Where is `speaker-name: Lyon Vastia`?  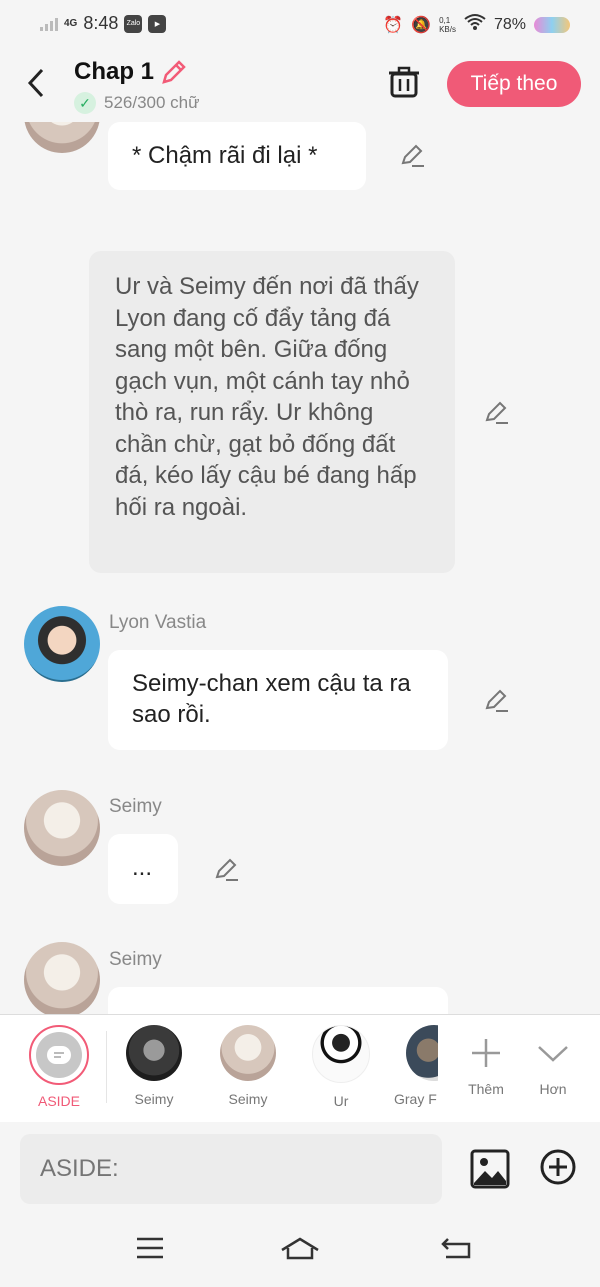 speaker-name: Lyon Vastia is located at coordinates (158, 622).